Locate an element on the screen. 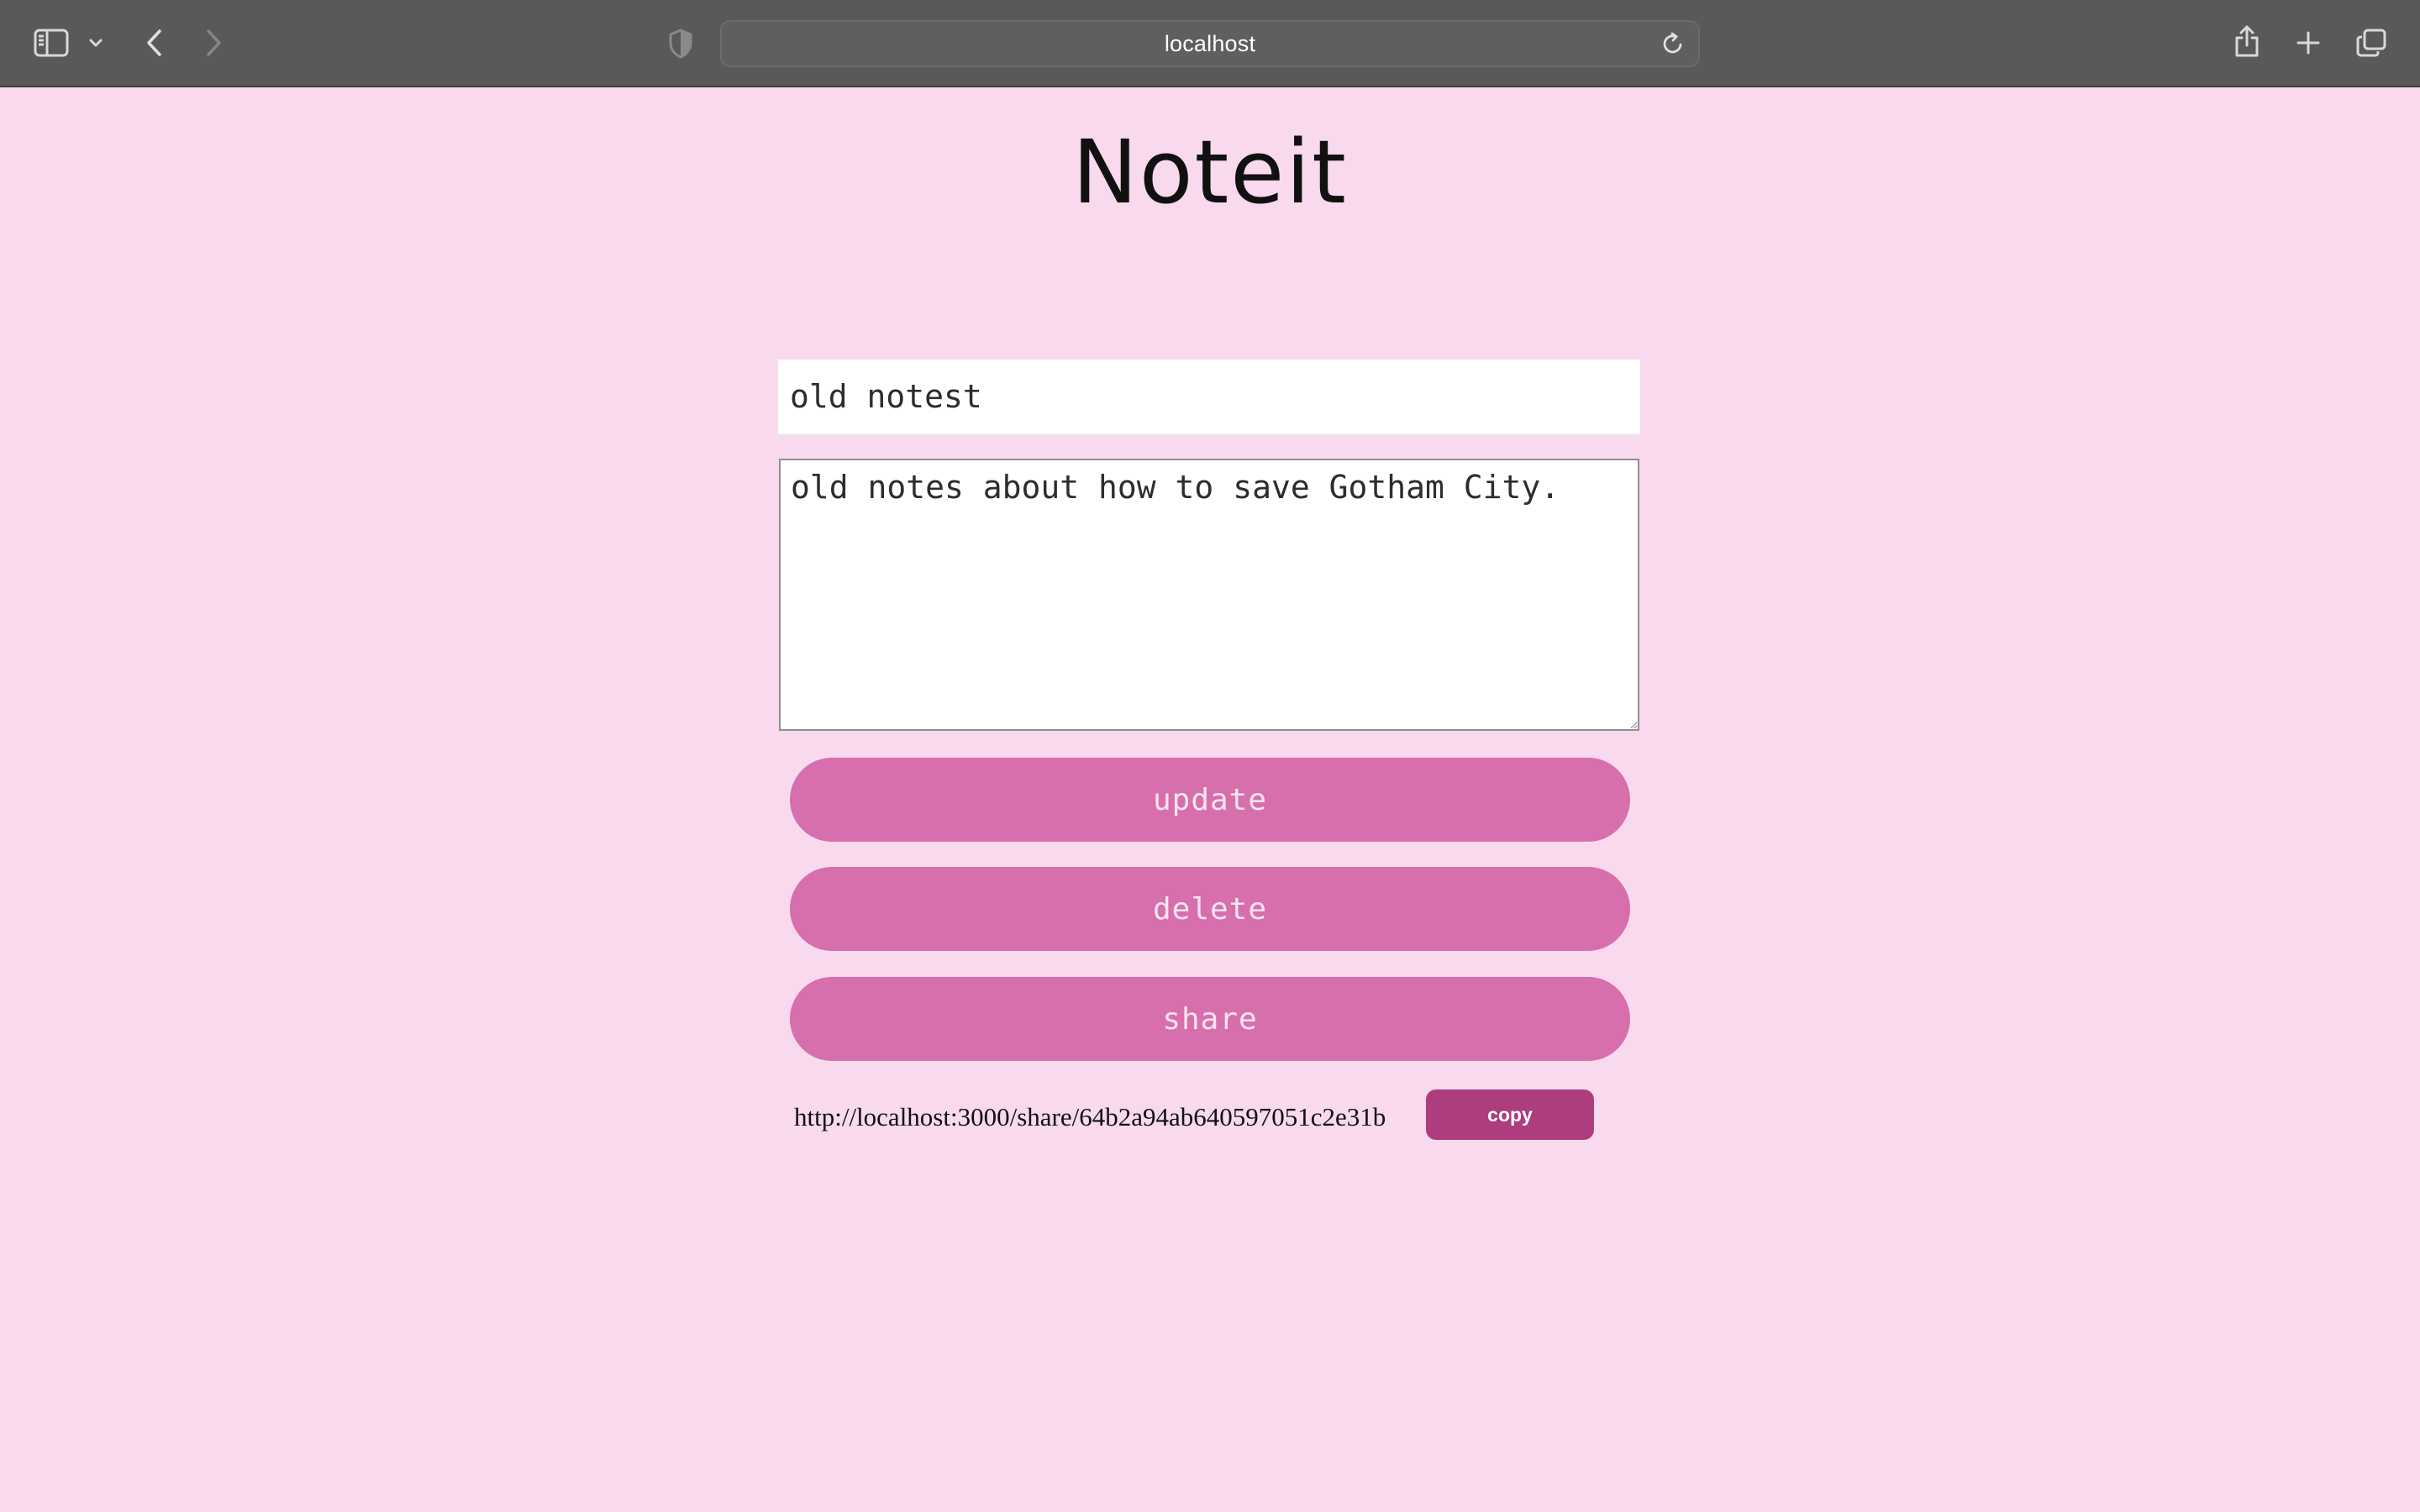 This screenshot has height=1512, width=2420. update-button: update is located at coordinates (1210, 800).